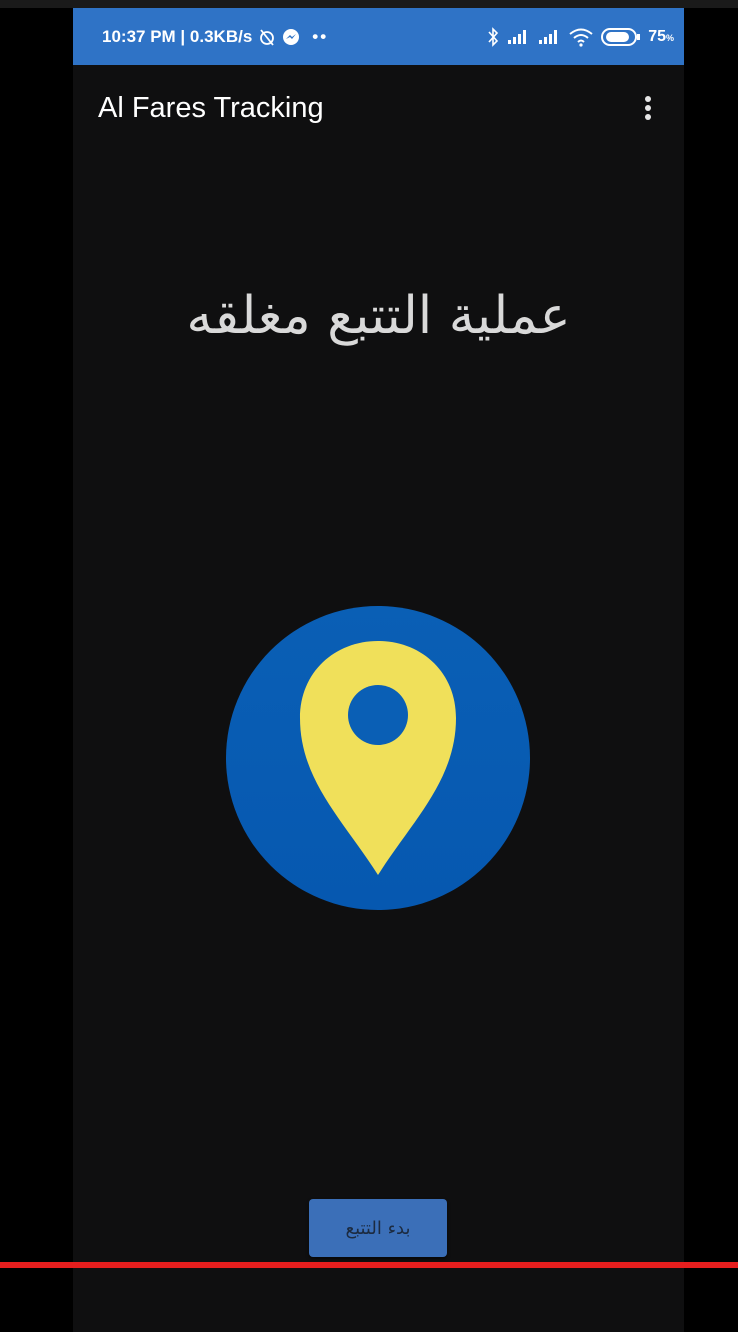 The image size is (738, 1332). I want to click on battery-level: 75%, so click(661, 36).